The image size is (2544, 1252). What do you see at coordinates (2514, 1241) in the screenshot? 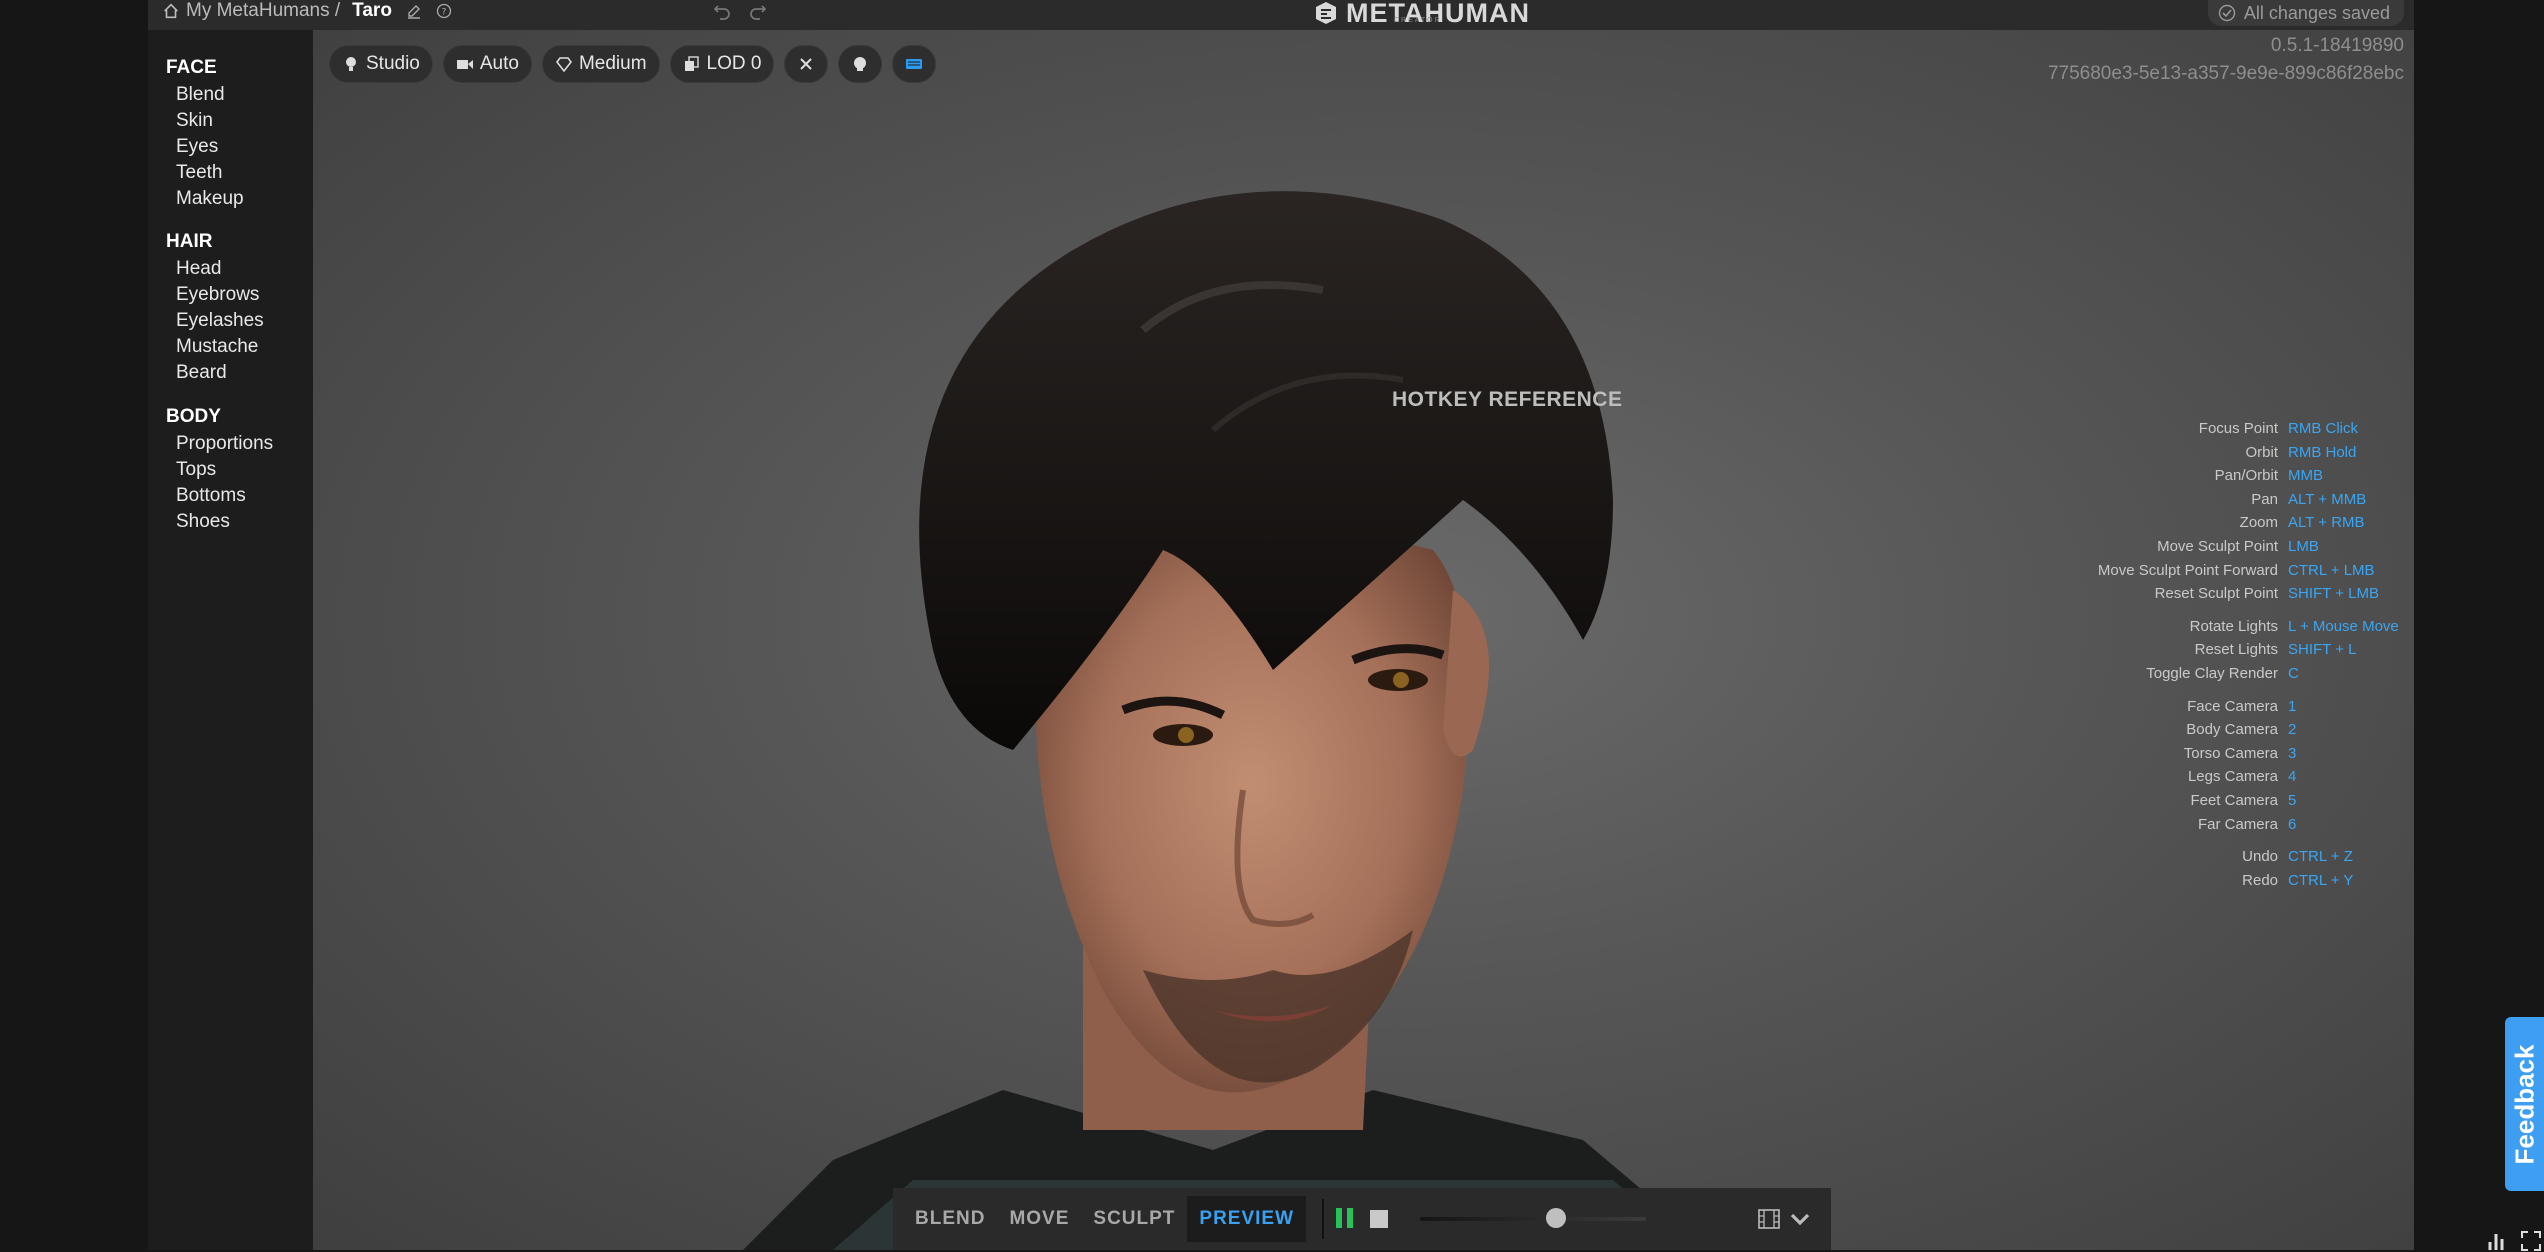
I see `corner-controls` at bounding box center [2514, 1241].